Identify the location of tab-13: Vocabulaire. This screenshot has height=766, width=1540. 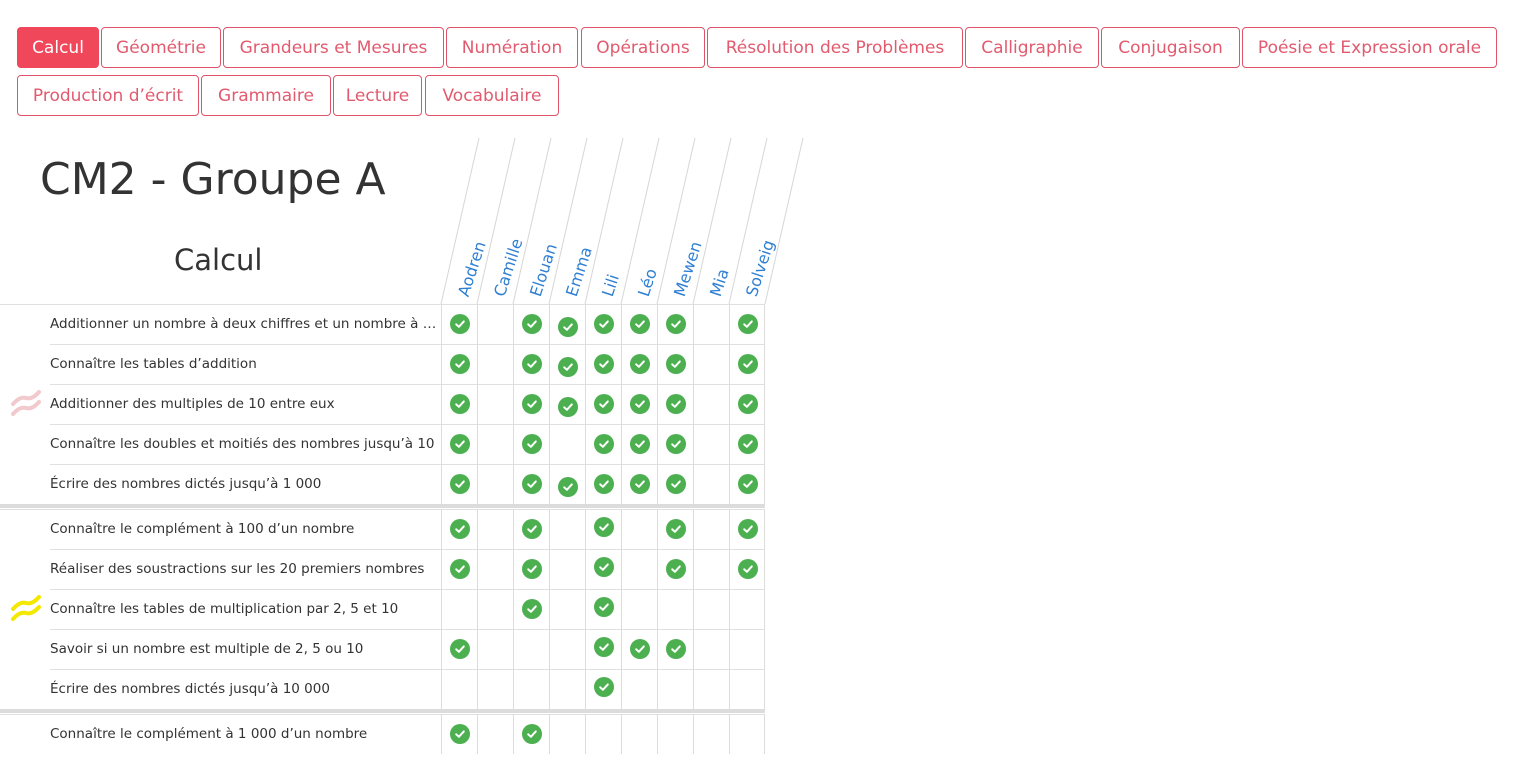
(492, 95).